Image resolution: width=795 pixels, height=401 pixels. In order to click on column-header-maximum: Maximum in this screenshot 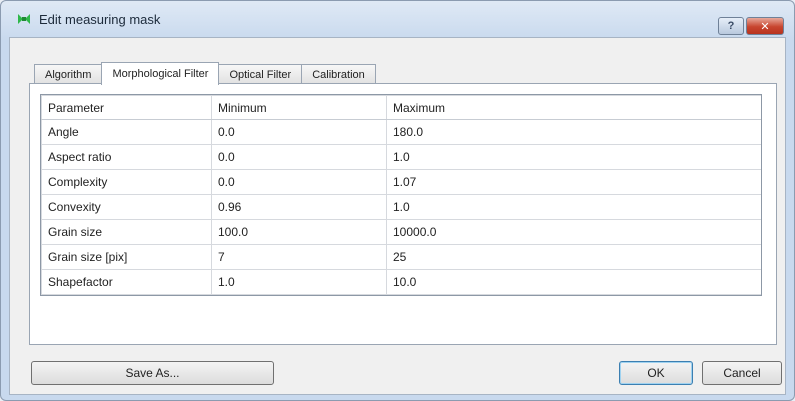, I will do `click(573, 107)`.